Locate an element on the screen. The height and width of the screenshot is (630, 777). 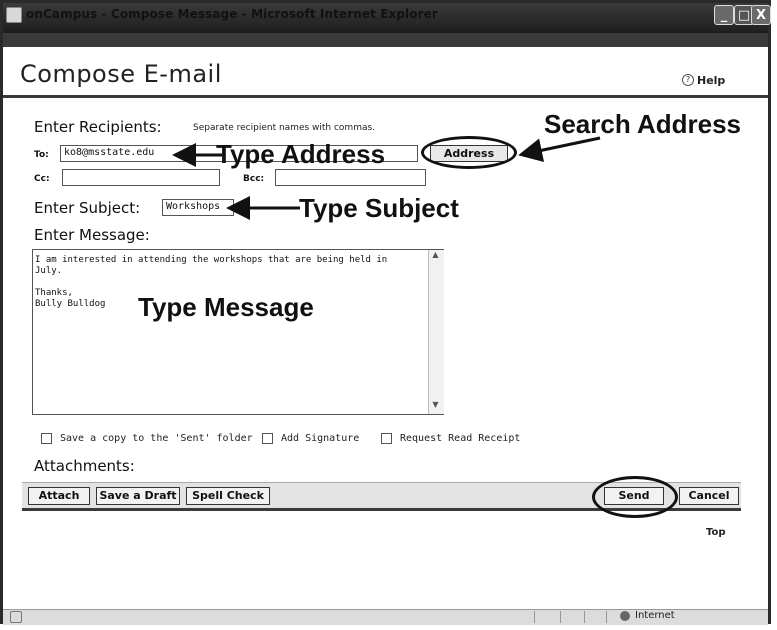
save-copy-label: Save a copy to the 'Sent' folder is located at coordinates (156, 438).